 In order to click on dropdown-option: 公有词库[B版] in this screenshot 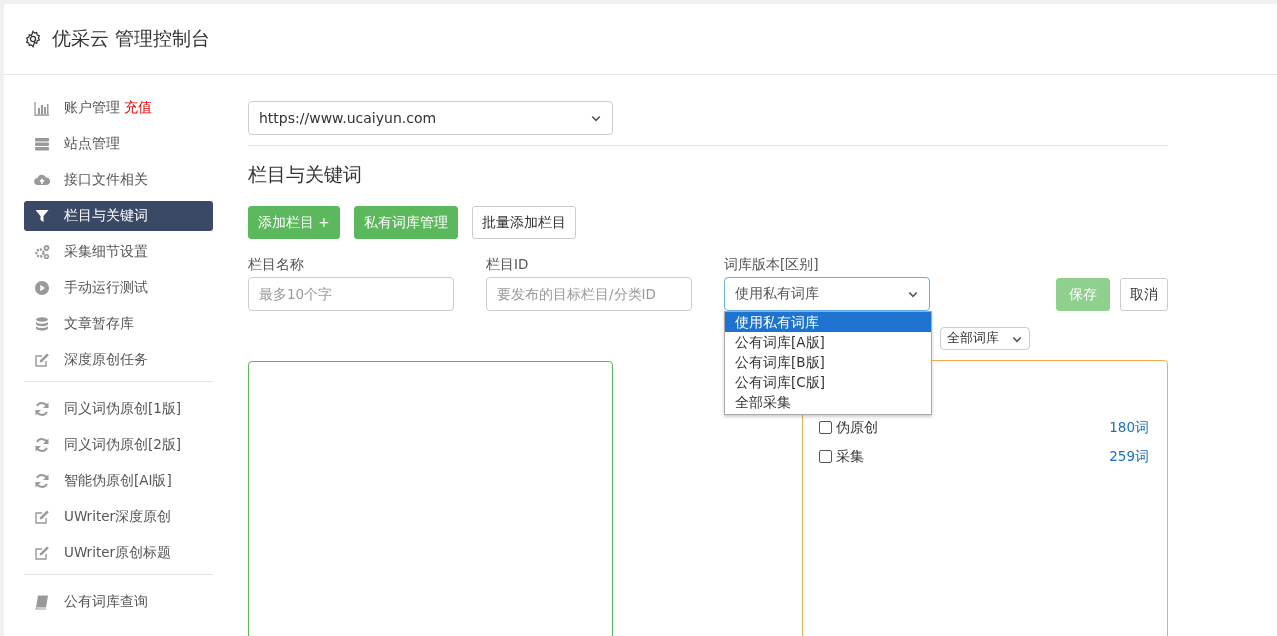, I will do `click(828, 362)`.